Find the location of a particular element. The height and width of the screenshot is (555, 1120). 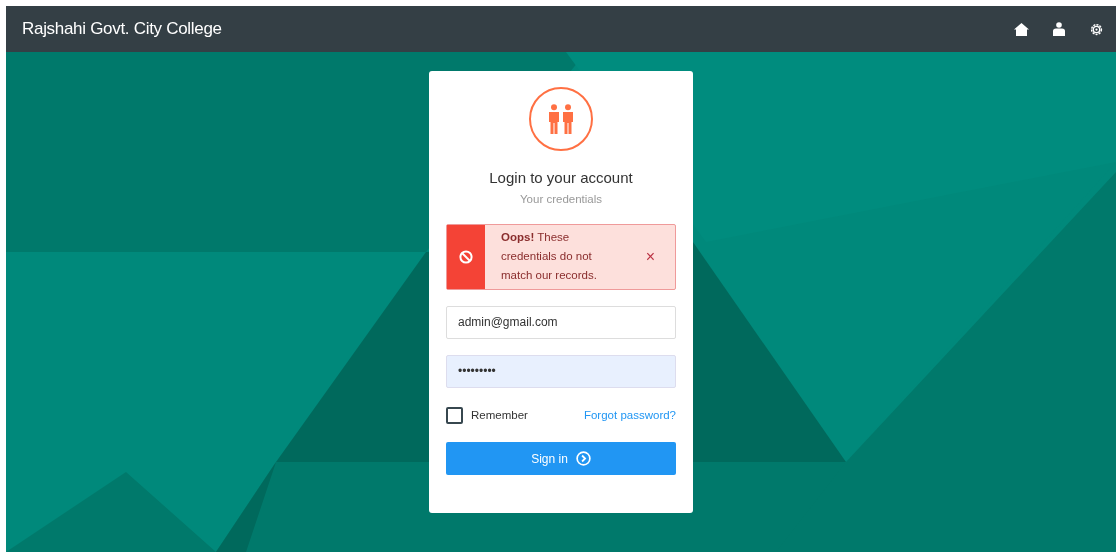

blocked-icon is located at coordinates (466, 256).